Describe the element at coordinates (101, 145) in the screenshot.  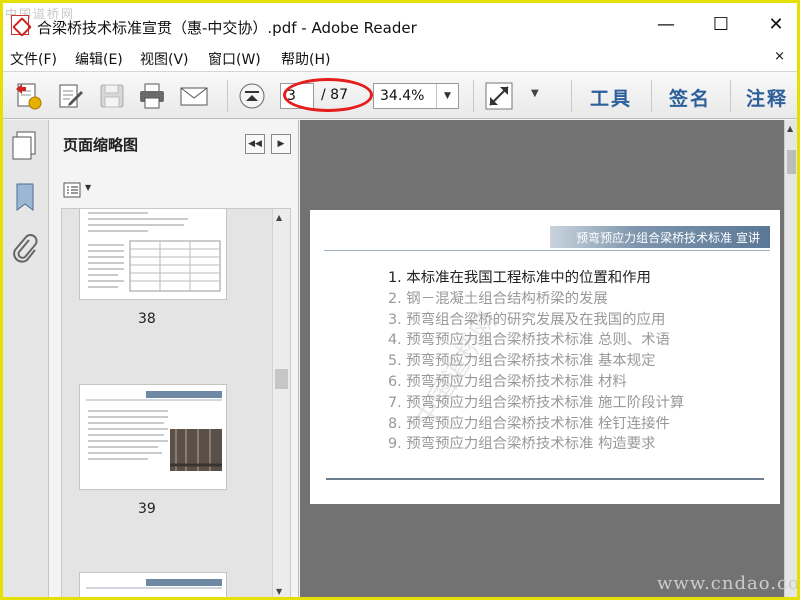
I see `panel-title: 页面缩略图` at that location.